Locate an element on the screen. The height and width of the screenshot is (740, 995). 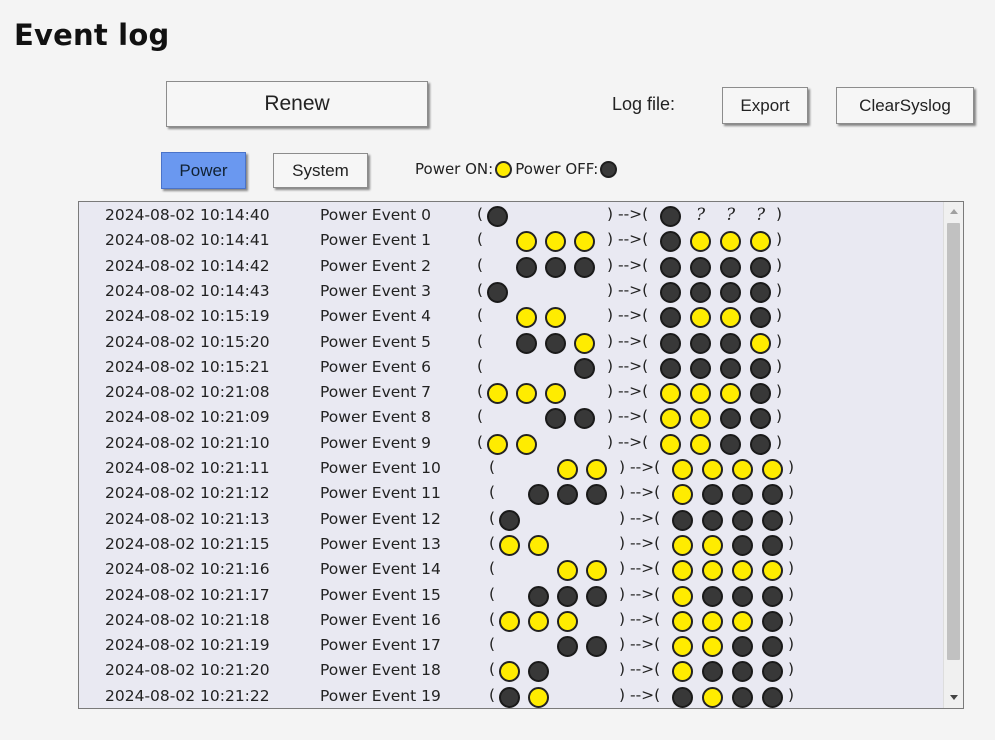
log-event-name: Power Event 0 is located at coordinates (375, 215).